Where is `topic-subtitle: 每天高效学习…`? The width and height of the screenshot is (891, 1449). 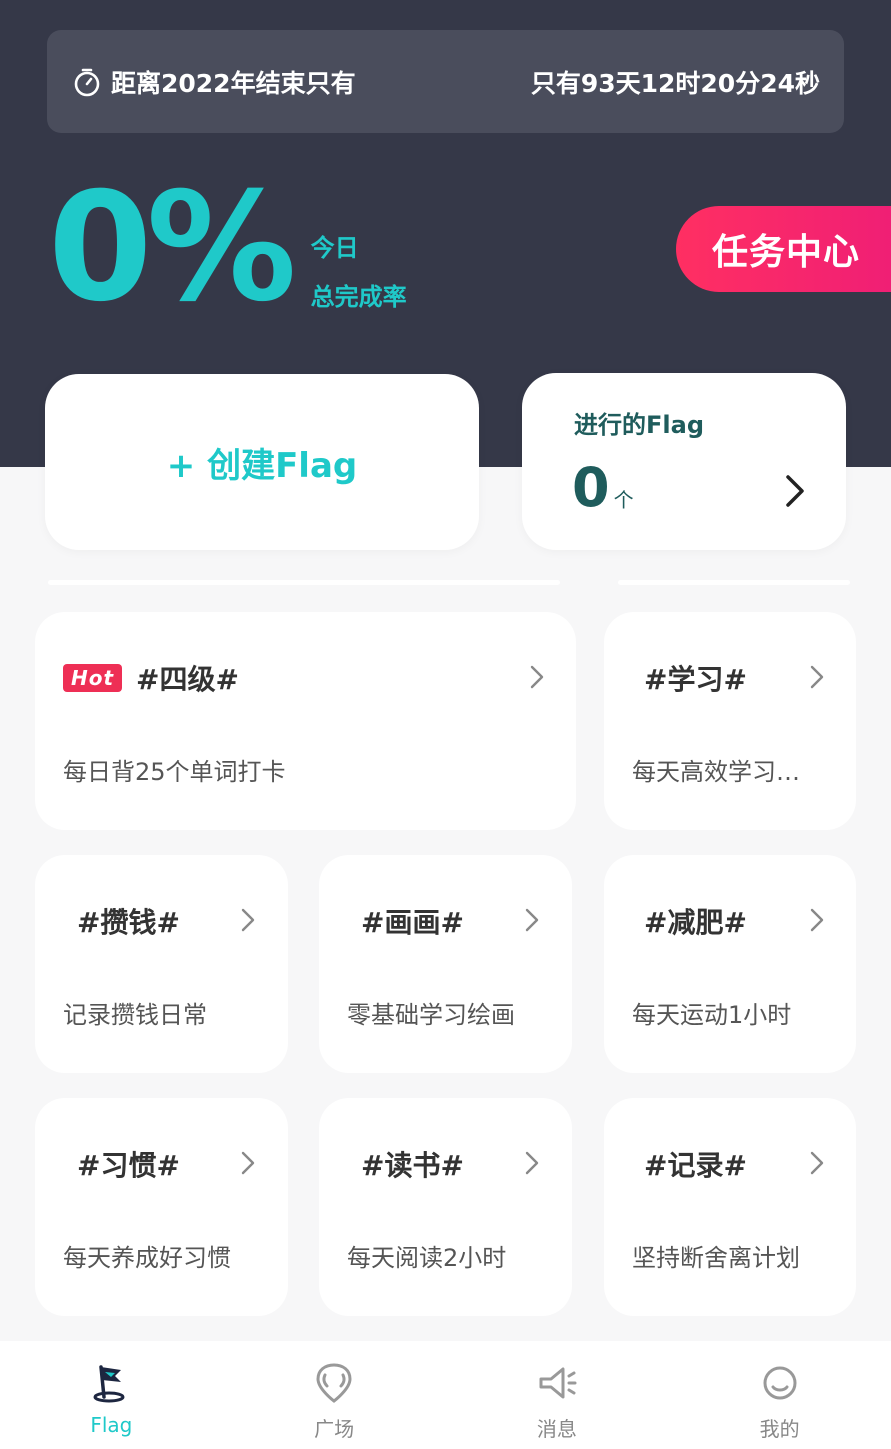
topic-subtitle: 每天高效学习… is located at coordinates (716, 772).